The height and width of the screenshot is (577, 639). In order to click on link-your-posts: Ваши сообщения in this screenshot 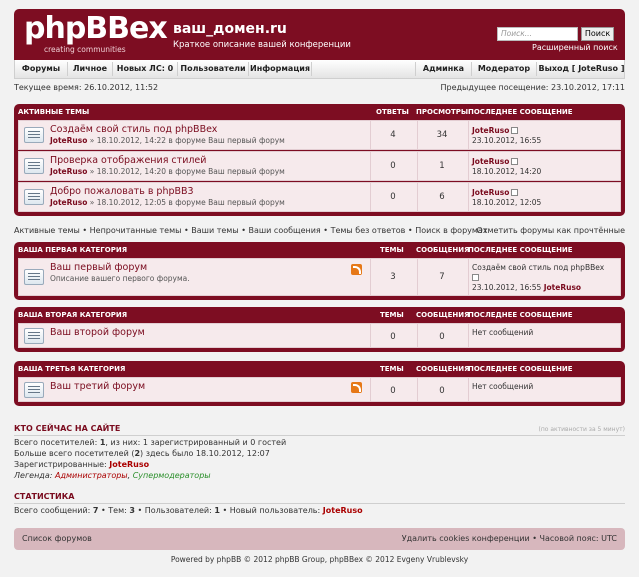, I will do `click(284, 230)`.